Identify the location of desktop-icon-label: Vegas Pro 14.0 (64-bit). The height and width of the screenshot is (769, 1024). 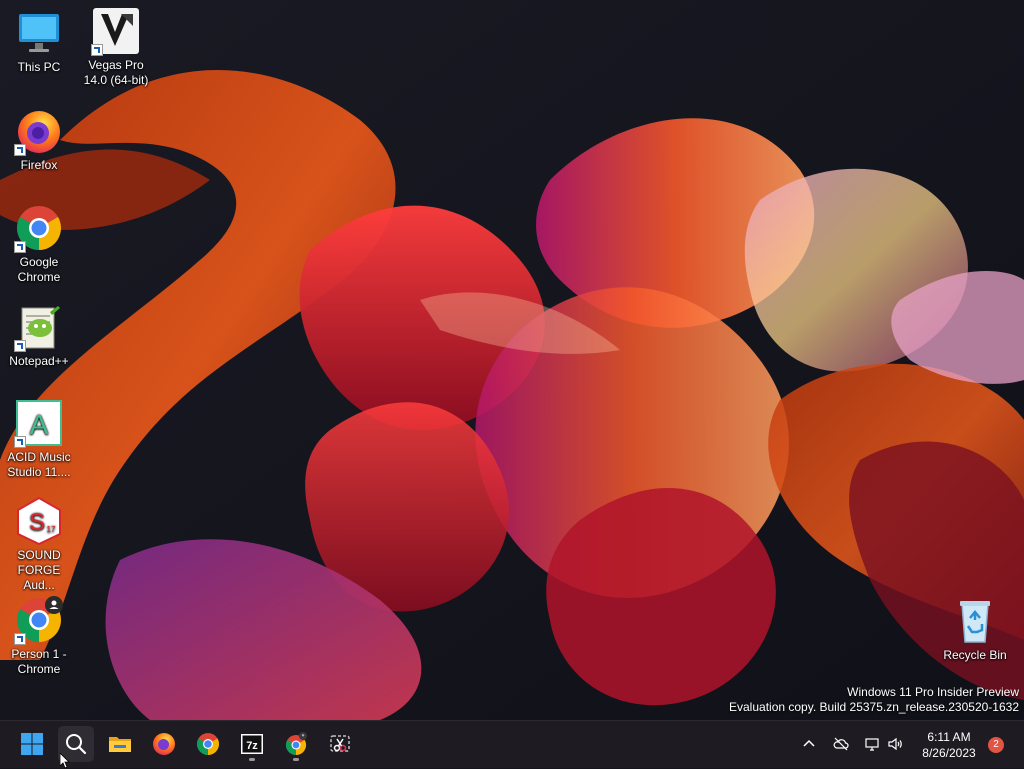
(116, 72).